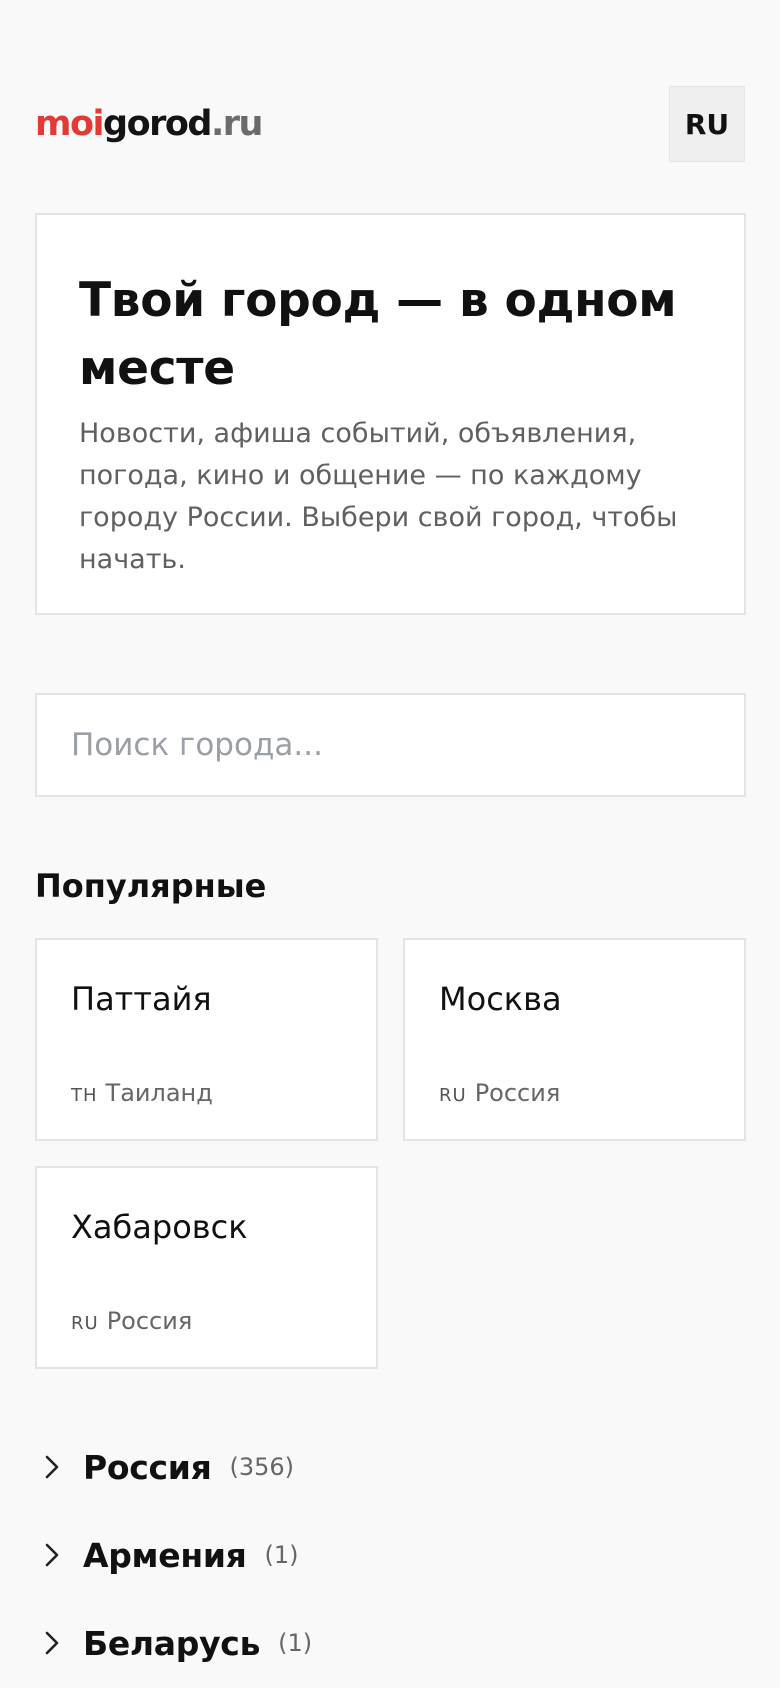 The image size is (780, 1688). What do you see at coordinates (70, 124) in the screenshot?
I see `logo-part-moi: moi` at bounding box center [70, 124].